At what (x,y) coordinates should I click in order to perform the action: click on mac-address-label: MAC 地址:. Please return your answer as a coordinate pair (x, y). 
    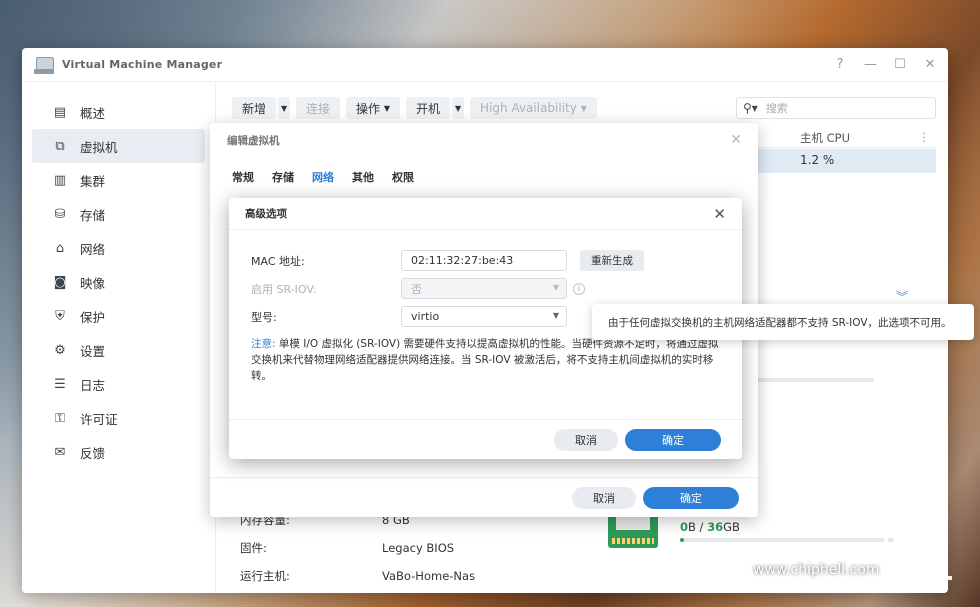
    Looking at the image, I should click on (278, 261).